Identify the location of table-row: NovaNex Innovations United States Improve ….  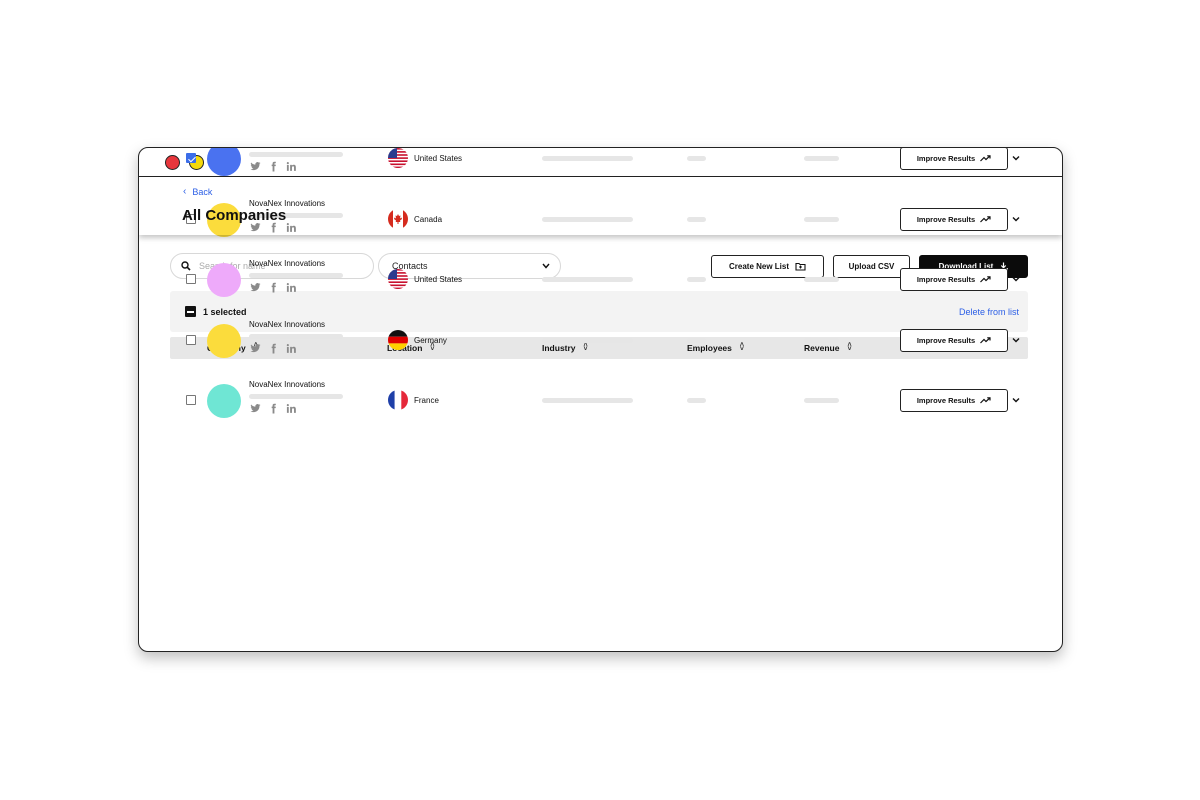
(599, 280).